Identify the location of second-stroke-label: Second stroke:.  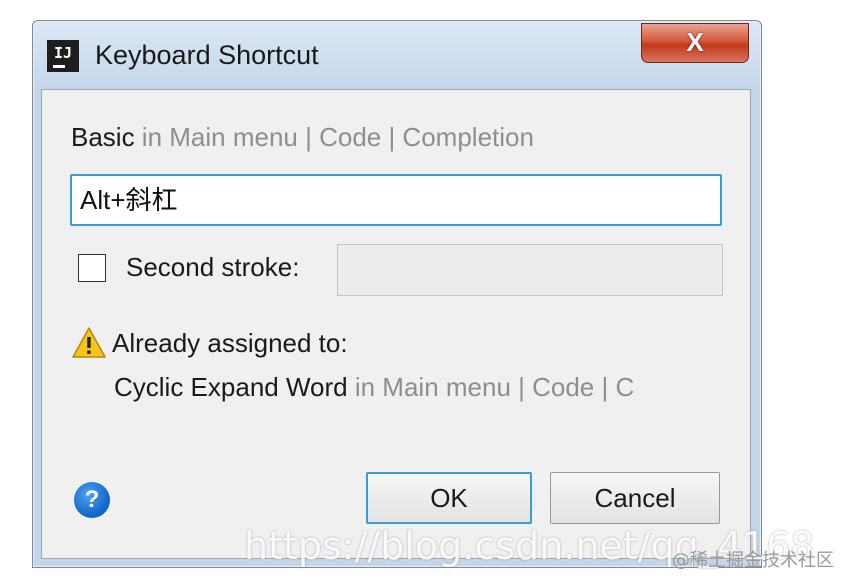
(213, 267).